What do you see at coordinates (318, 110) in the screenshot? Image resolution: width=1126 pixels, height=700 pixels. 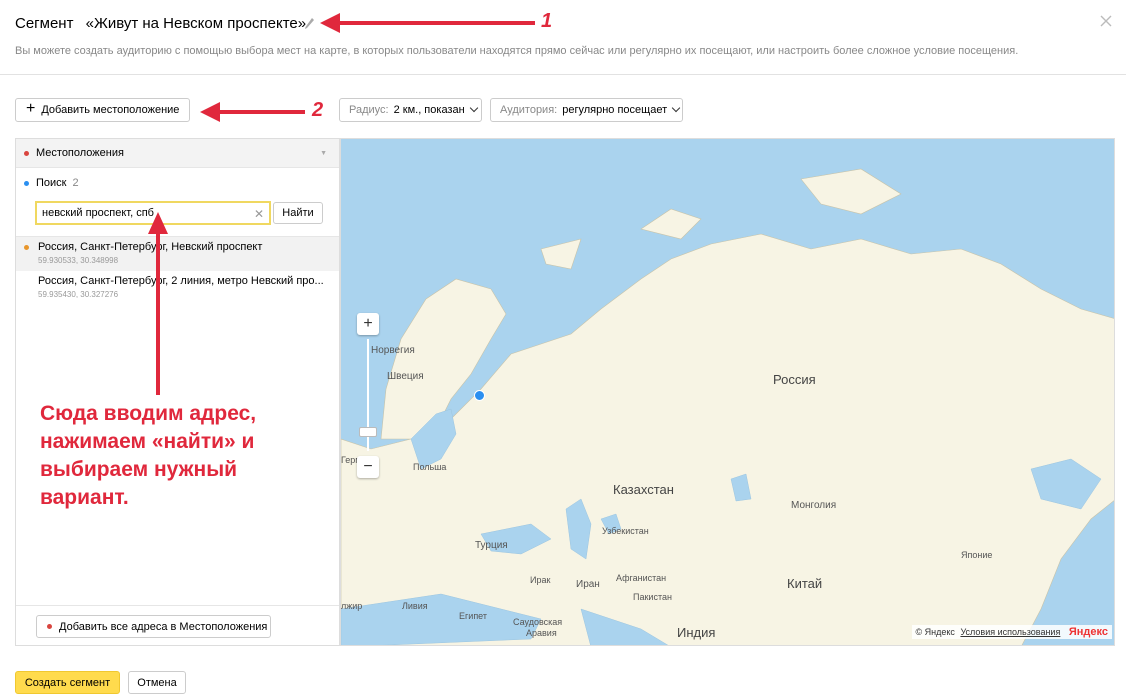 I see `annotation-number-2: 2` at bounding box center [318, 110].